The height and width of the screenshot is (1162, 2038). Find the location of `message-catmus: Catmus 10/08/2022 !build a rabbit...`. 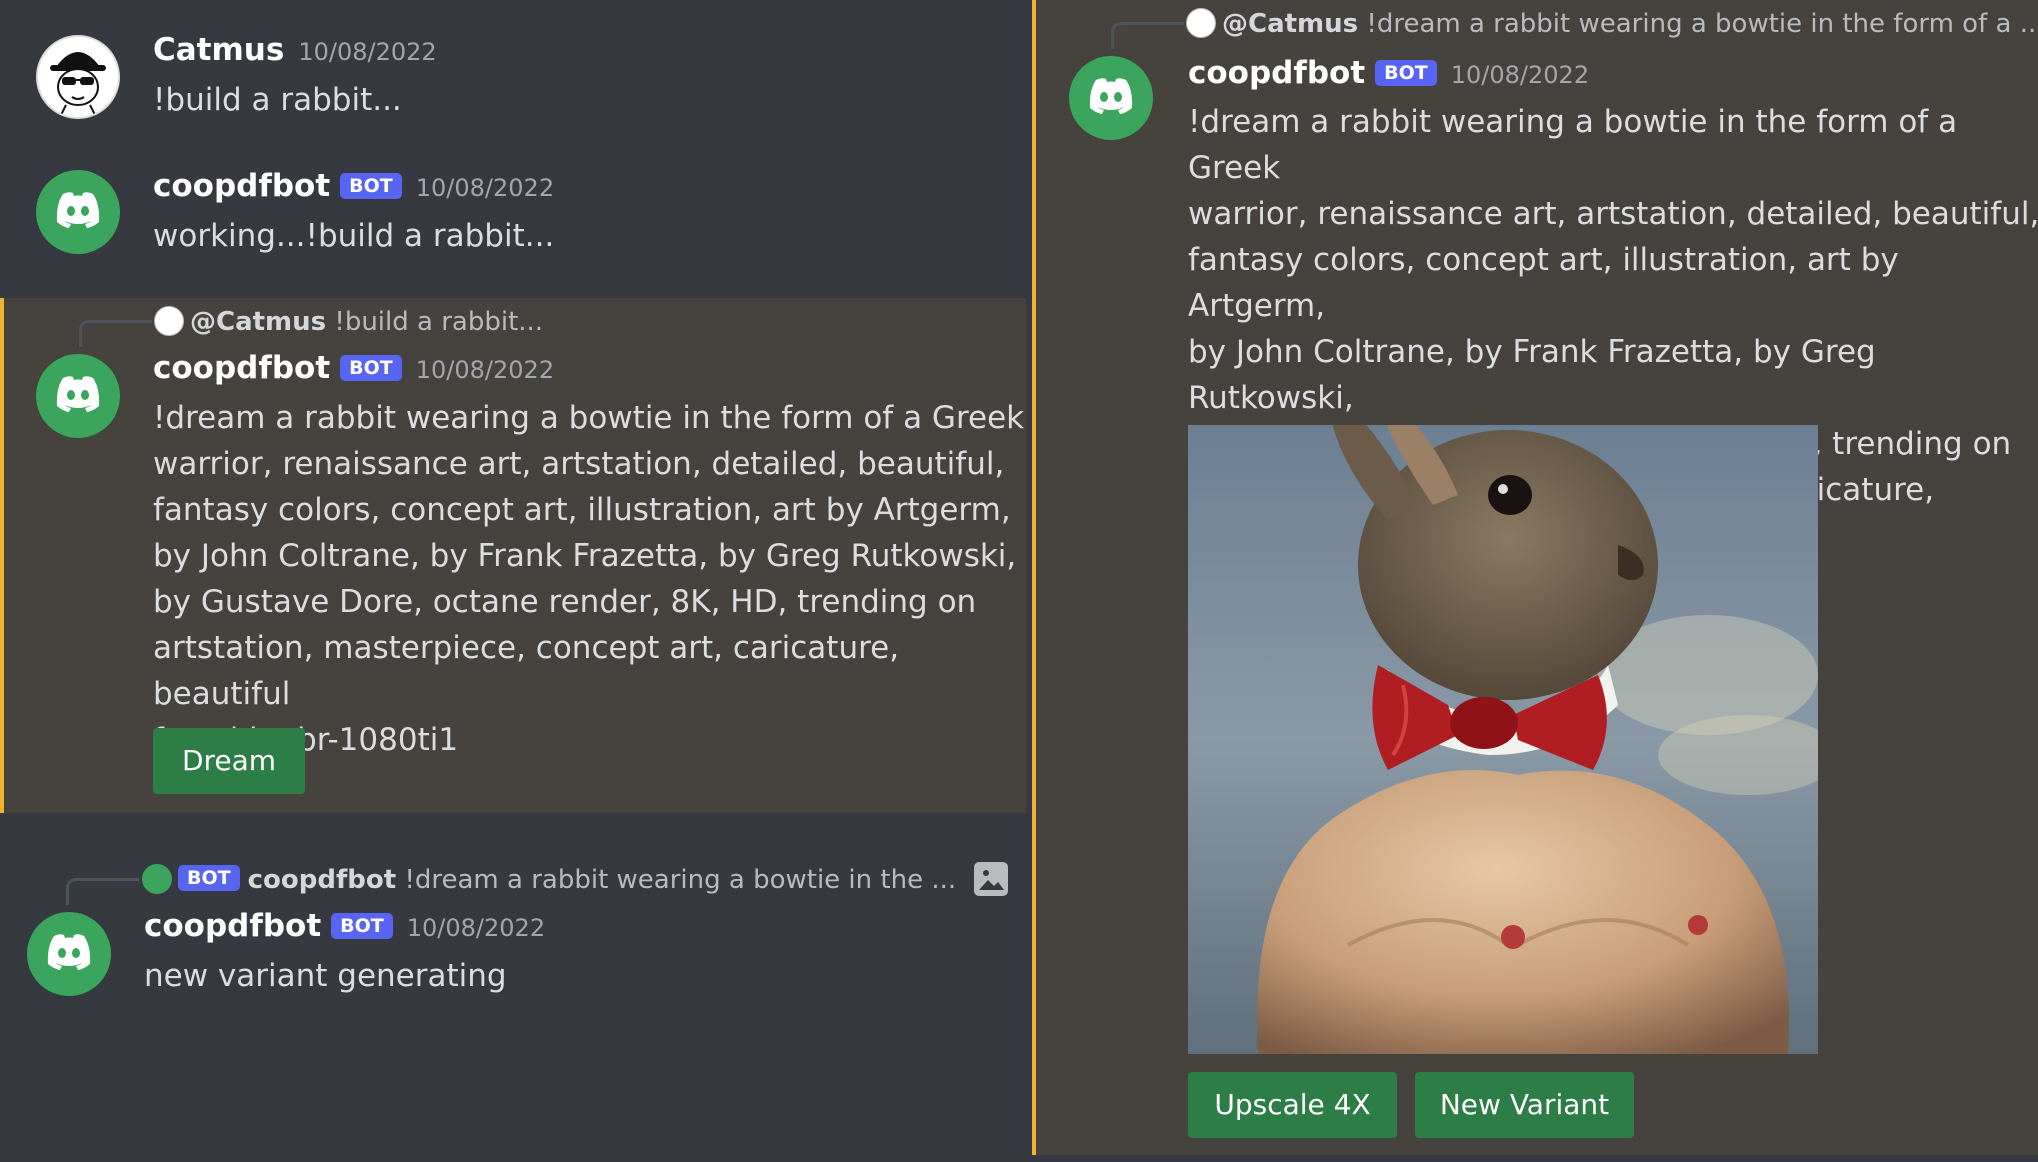

message-catmus: Catmus 10/08/2022 !build a rabbit... is located at coordinates (512, 75).